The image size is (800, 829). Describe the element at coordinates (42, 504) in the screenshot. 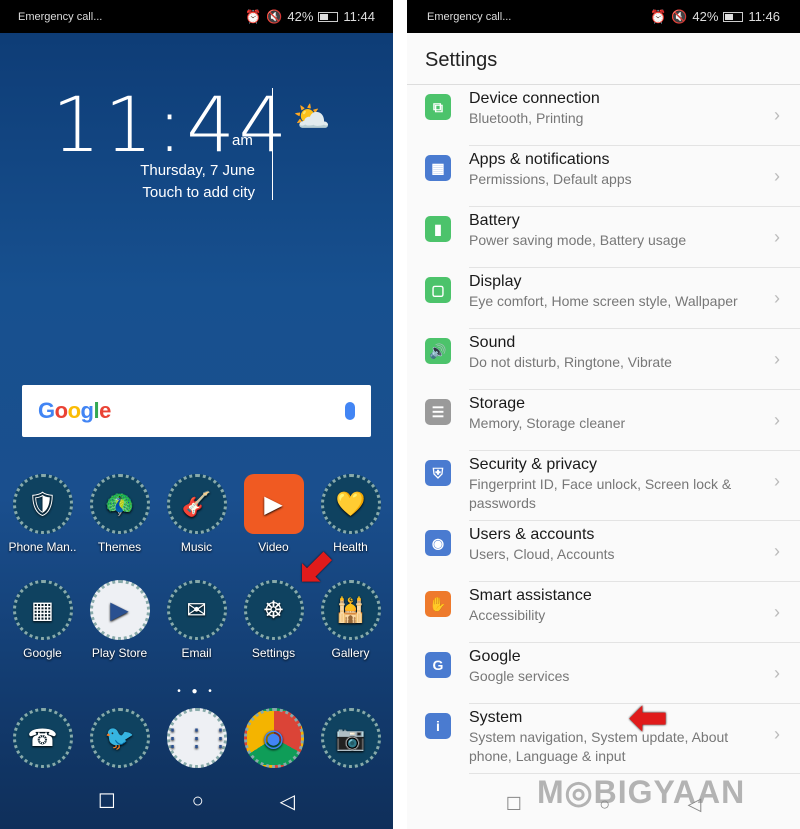

I see `phone-man--icon: 🛡` at that location.